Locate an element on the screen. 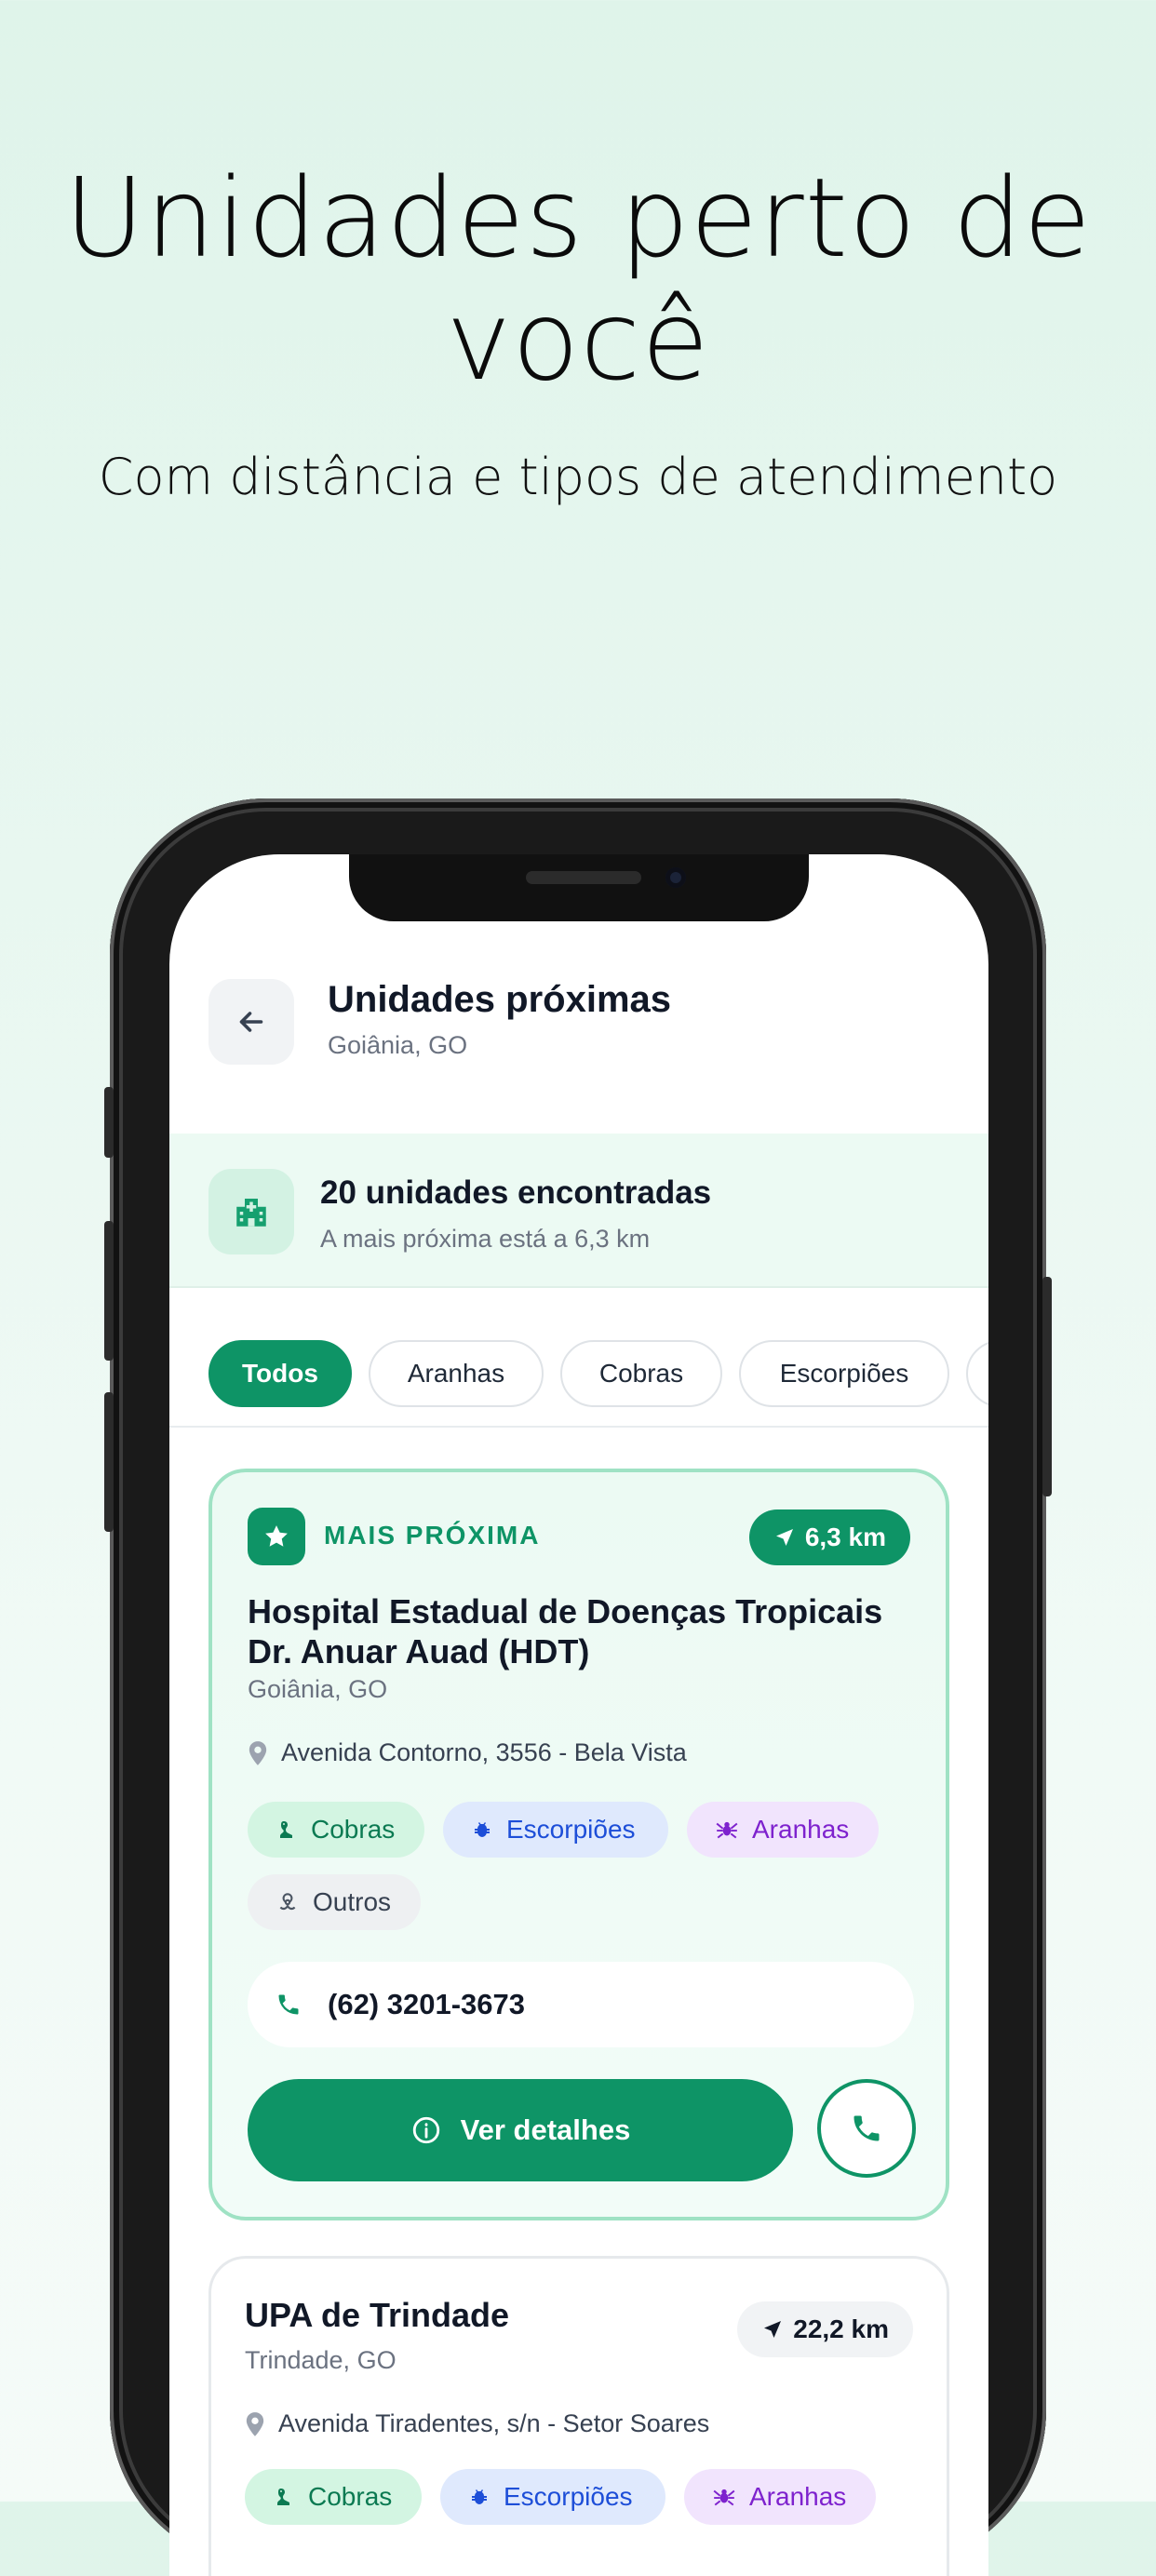 This screenshot has width=1156, height=2576. phone-volume-down is located at coordinates (109, 1462).